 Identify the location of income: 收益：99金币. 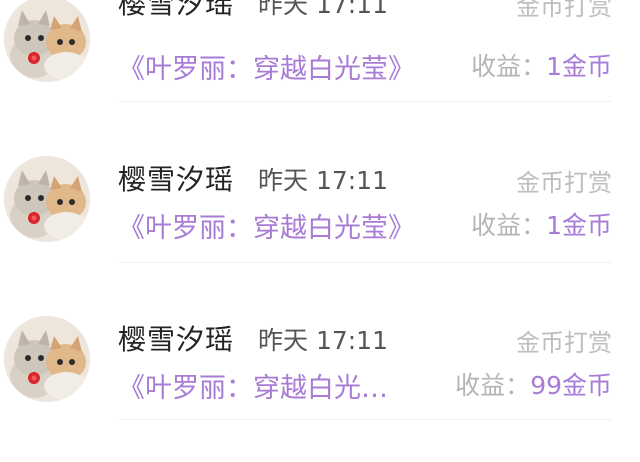
(533, 384).